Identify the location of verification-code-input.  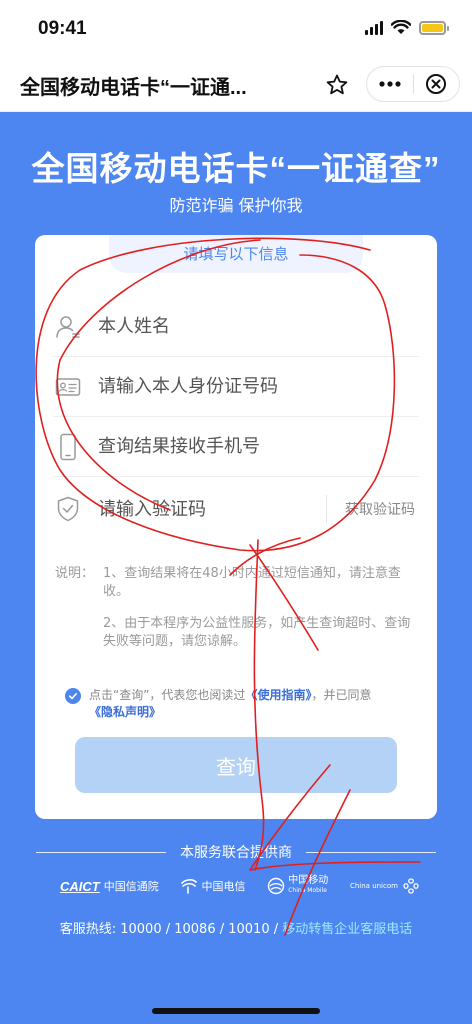
(212, 509).